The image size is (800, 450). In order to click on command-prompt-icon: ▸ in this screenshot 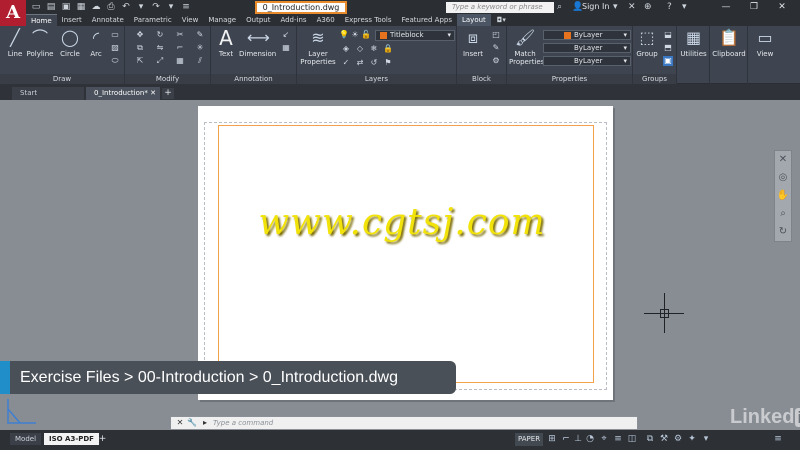, I will do `click(205, 423)`.